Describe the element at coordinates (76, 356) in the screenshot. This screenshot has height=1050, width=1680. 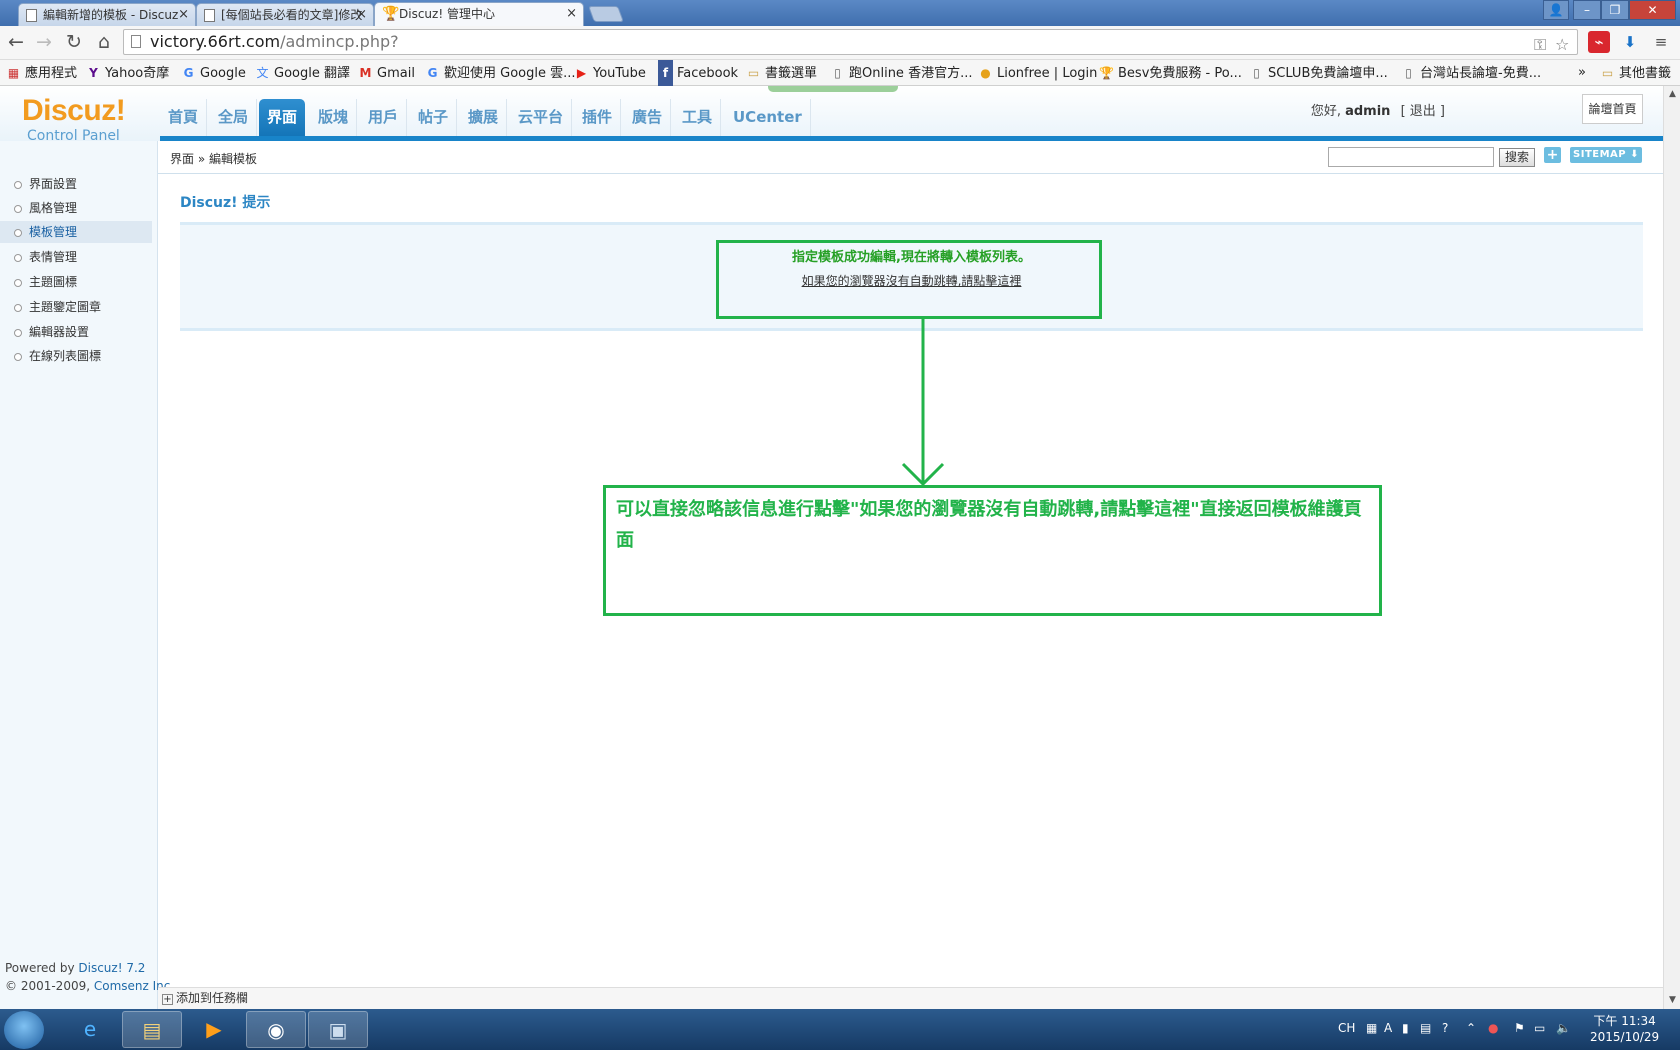
I see `sidebar-item-online-icons: 在線列表圖標` at that location.